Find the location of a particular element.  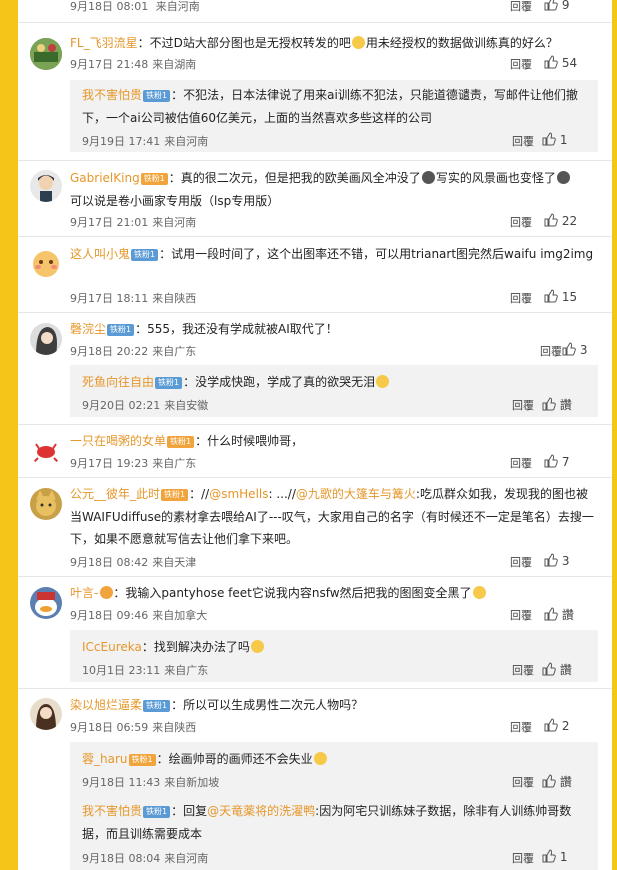

username: FL_飞羽流星 is located at coordinates (104, 43).